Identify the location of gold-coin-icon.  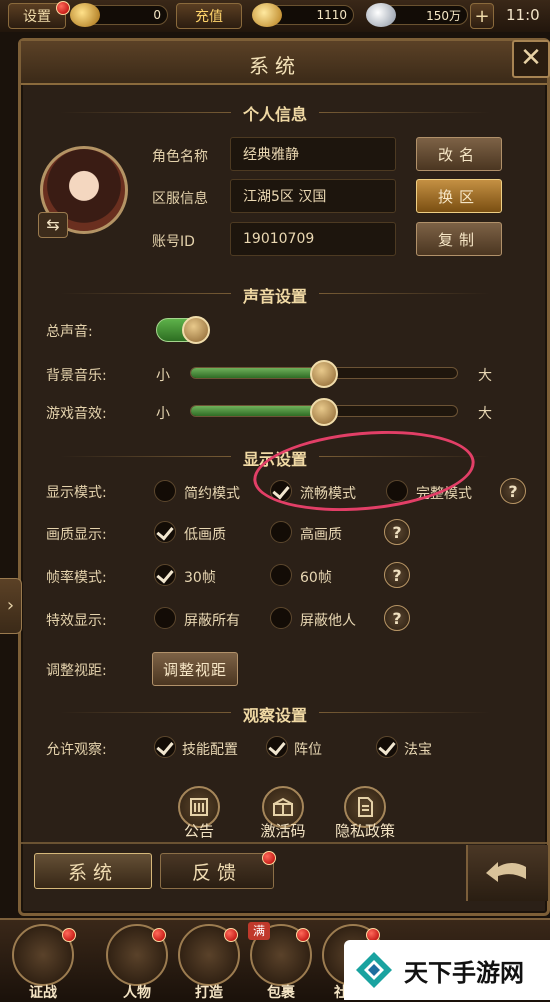
(267, 15).